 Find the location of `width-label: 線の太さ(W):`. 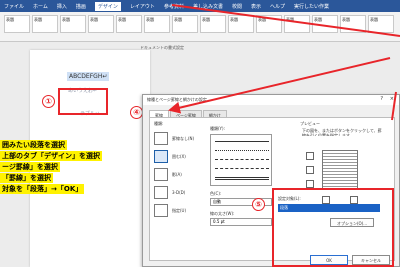

width-label: 線の太さ(W): is located at coordinates (222, 213).